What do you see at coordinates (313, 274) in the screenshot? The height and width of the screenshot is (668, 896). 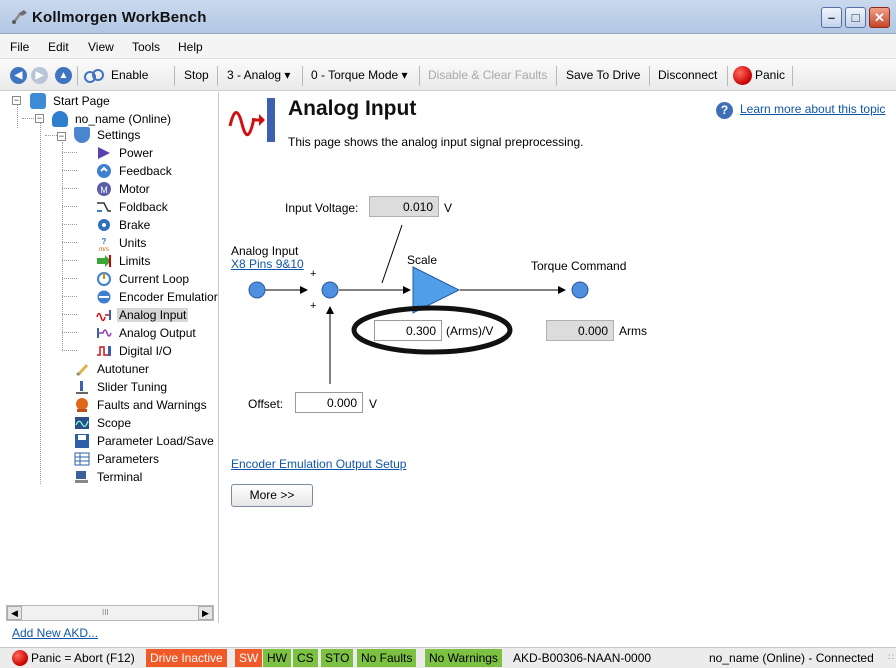 I see `plus-sign-top: +` at bounding box center [313, 274].